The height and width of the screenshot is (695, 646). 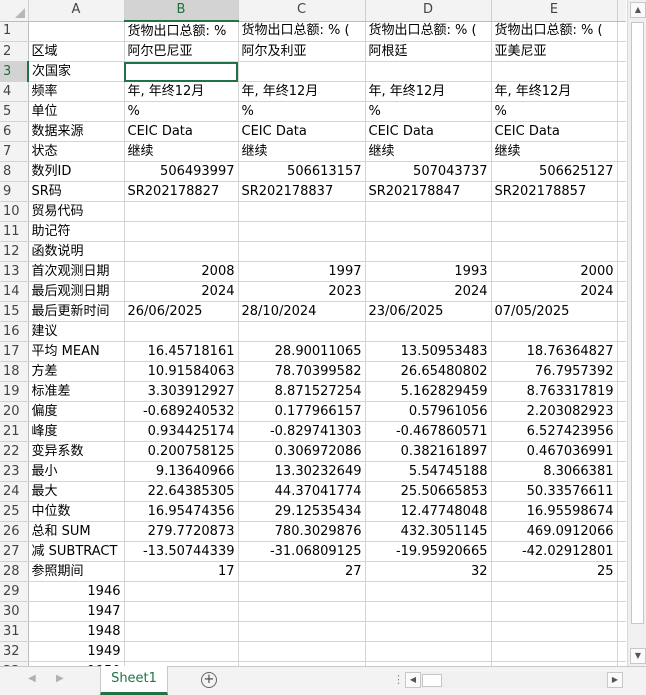 I want to click on cell-a15: 最后更新时间, so click(x=76, y=311).